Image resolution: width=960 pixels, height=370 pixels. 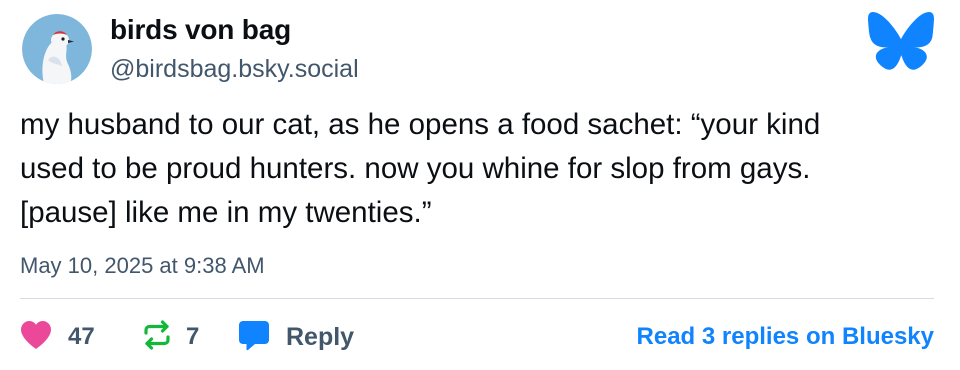 I want to click on timestamp: May 10, 2025 at 9:38 AM, so click(x=142, y=266).